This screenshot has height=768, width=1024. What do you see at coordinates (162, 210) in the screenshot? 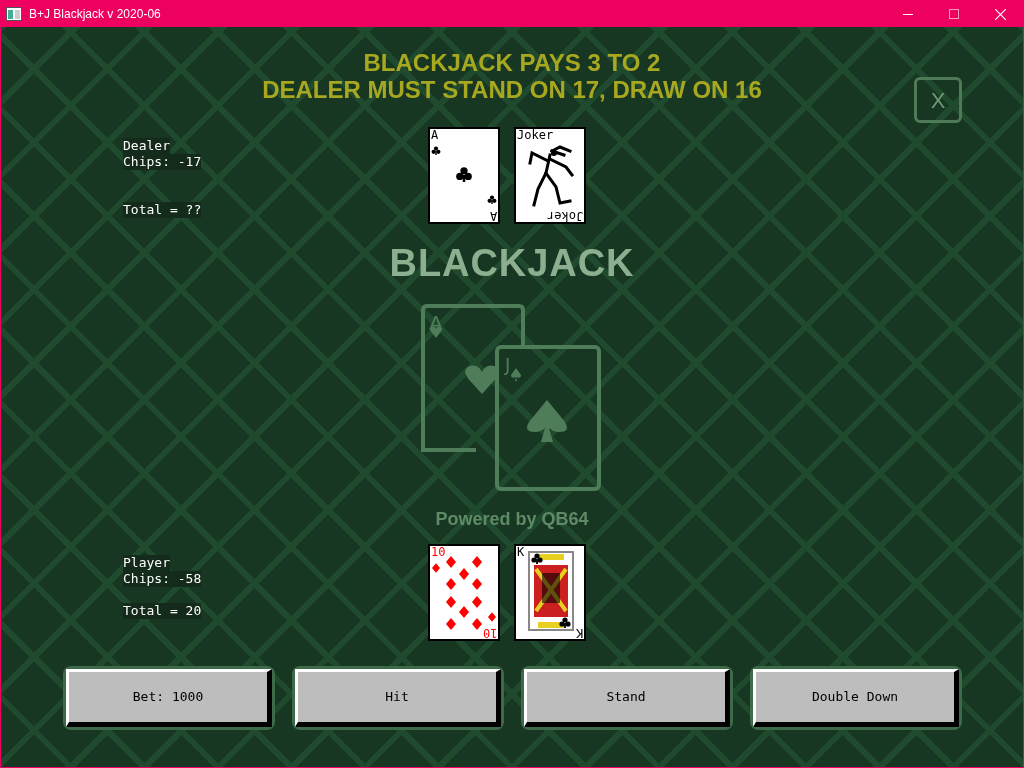
I see `hand-total: Total = ??` at bounding box center [162, 210].